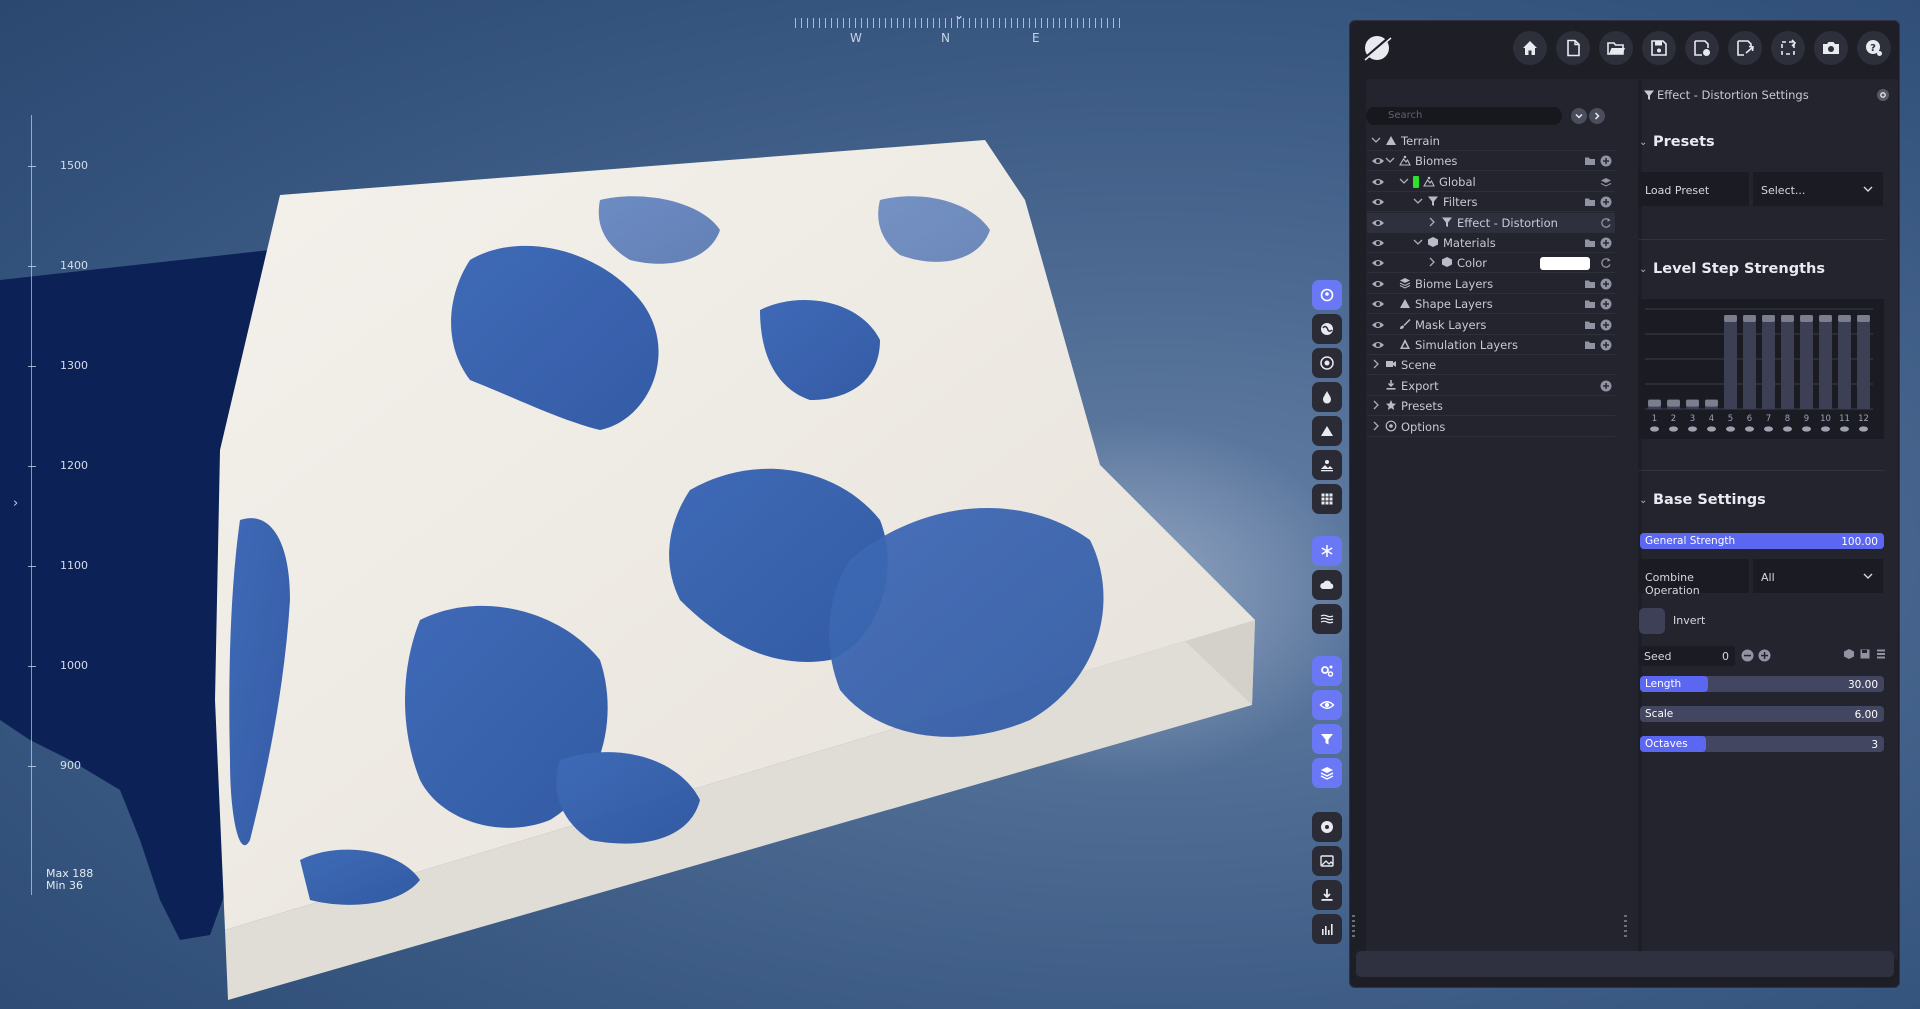  Describe the element at coordinates (1327, 773) in the screenshot. I see `layers-button` at that location.